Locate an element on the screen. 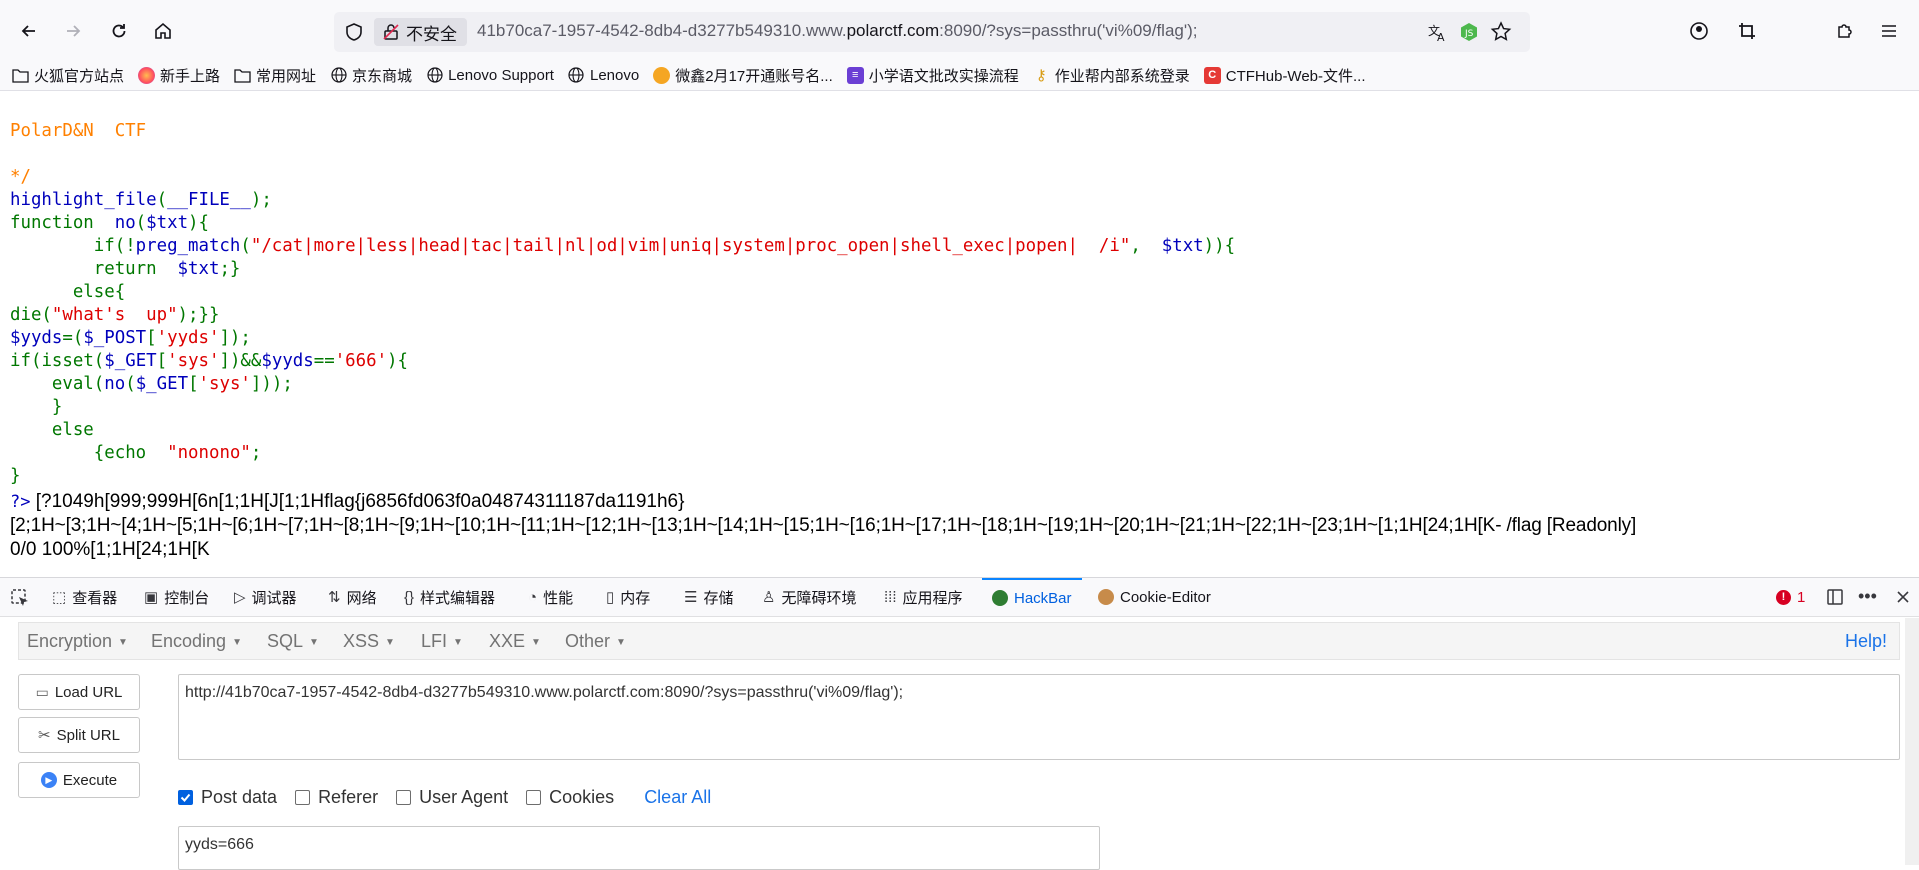 The image size is (1919, 870). menu-button is located at coordinates (1889, 31).